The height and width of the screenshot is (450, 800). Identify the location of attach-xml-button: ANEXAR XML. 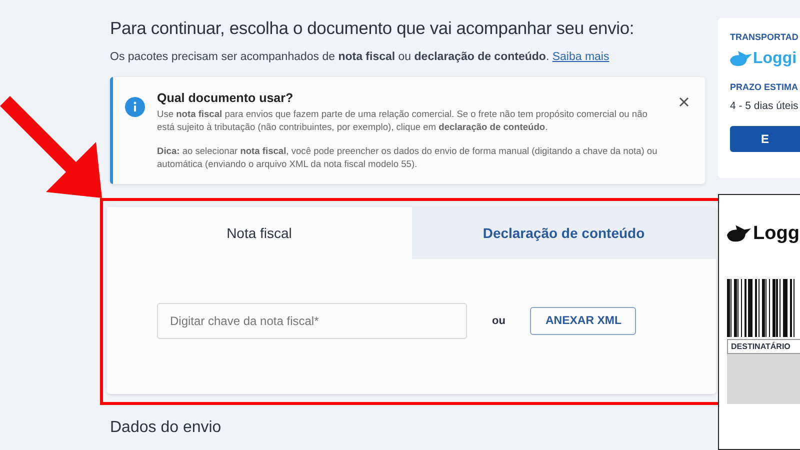
(583, 320).